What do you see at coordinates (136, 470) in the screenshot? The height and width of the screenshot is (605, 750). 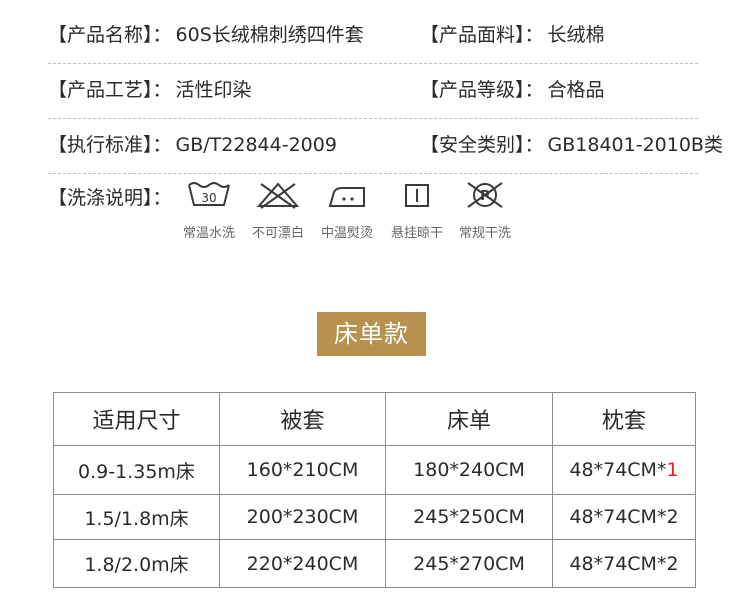 I see `cell-size: 0.9-1.35m床` at bounding box center [136, 470].